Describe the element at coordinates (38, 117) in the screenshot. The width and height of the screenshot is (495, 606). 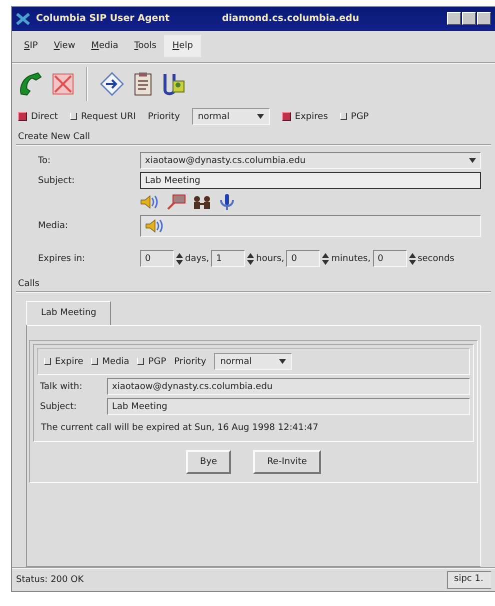
I see `checkbox: Direct` at that location.